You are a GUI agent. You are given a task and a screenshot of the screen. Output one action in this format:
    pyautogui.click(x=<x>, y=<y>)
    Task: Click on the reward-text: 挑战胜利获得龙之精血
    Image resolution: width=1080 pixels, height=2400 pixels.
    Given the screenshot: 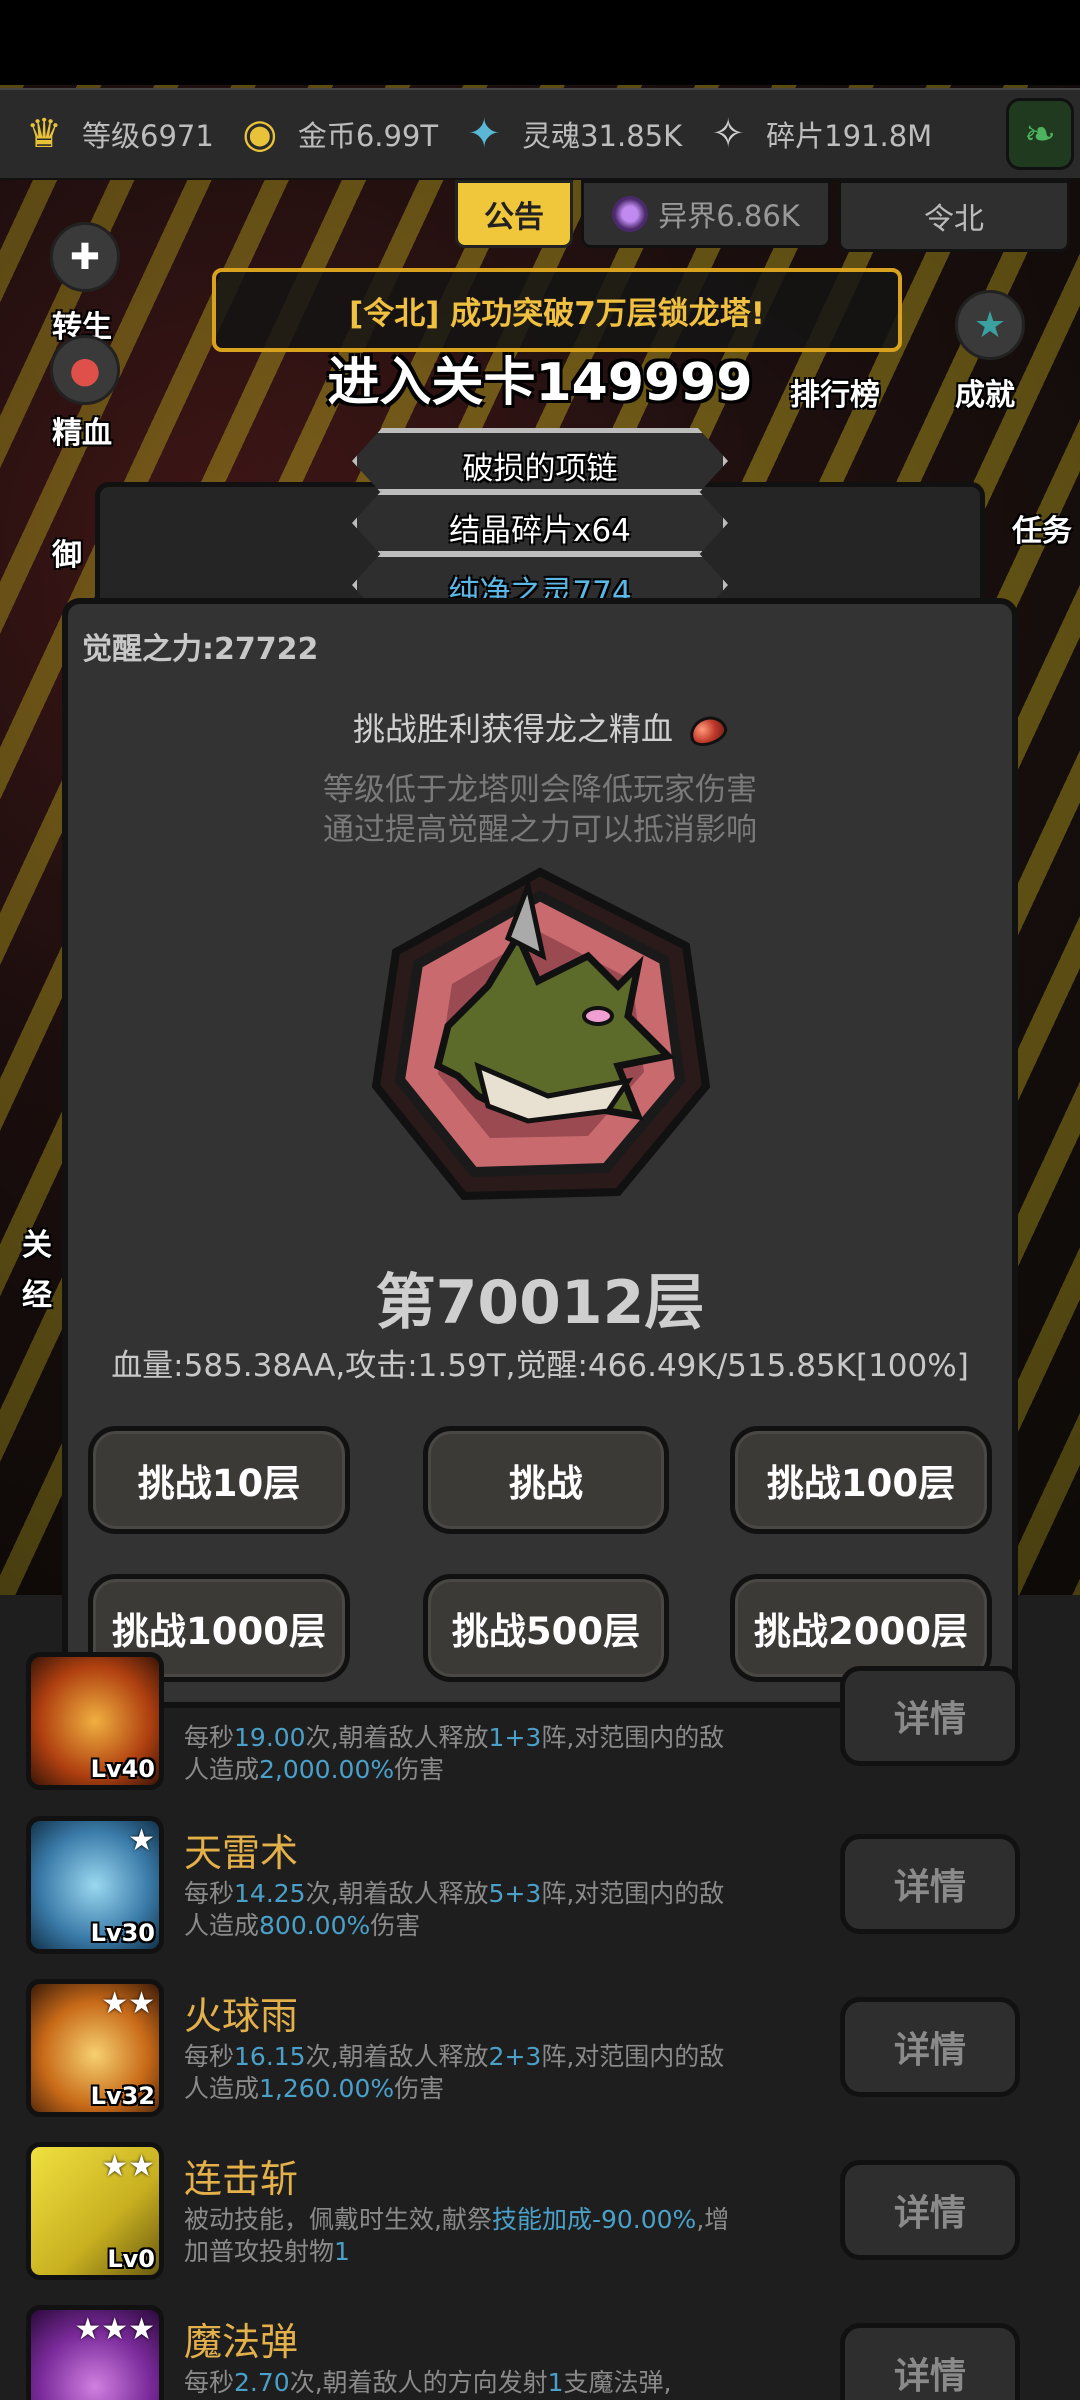 What is the action you would take?
    pyautogui.click(x=512, y=729)
    